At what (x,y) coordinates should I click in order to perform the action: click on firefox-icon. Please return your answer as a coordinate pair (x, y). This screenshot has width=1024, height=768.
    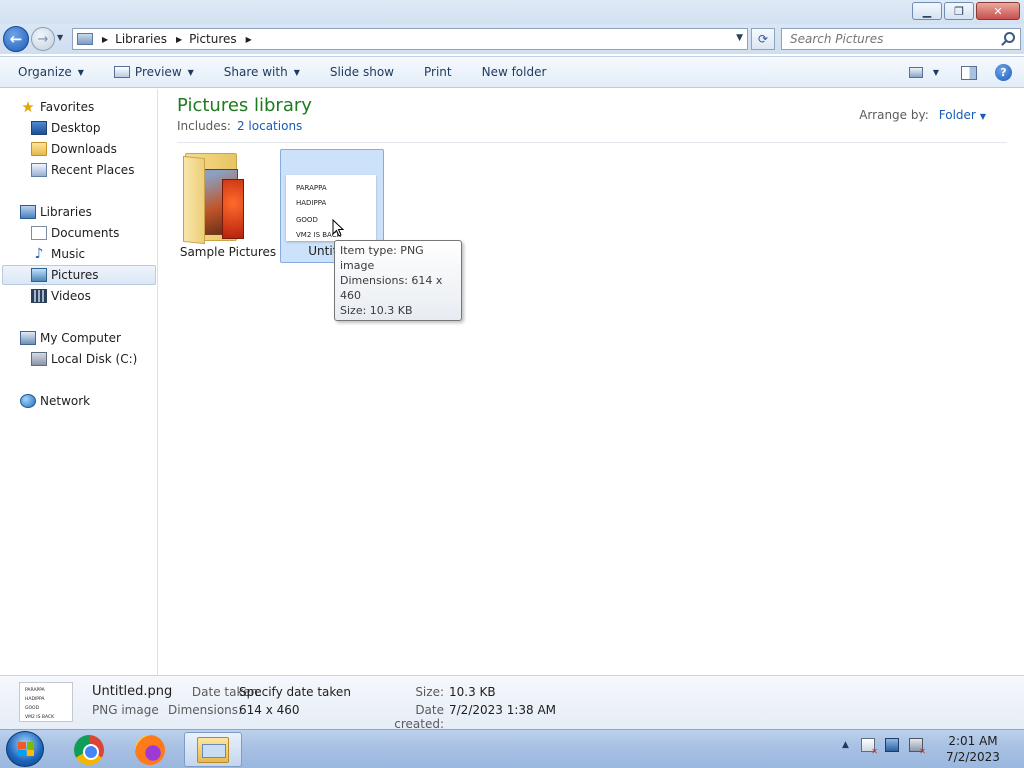
    Looking at the image, I should click on (150, 749).